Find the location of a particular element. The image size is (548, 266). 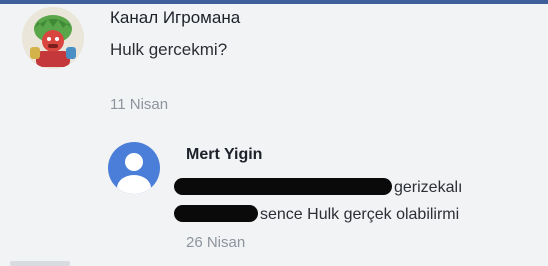

top-bar is located at coordinates (274, 2).